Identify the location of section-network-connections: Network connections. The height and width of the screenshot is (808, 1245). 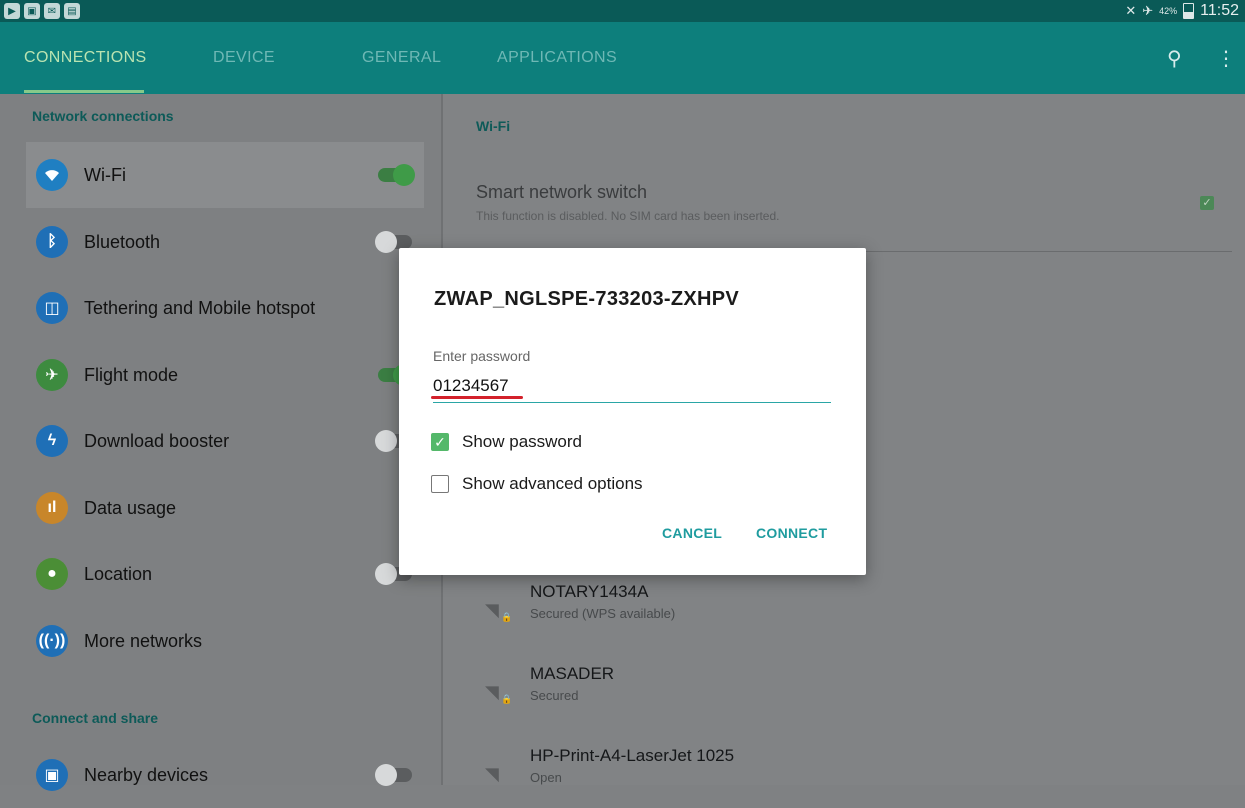
(103, 116).